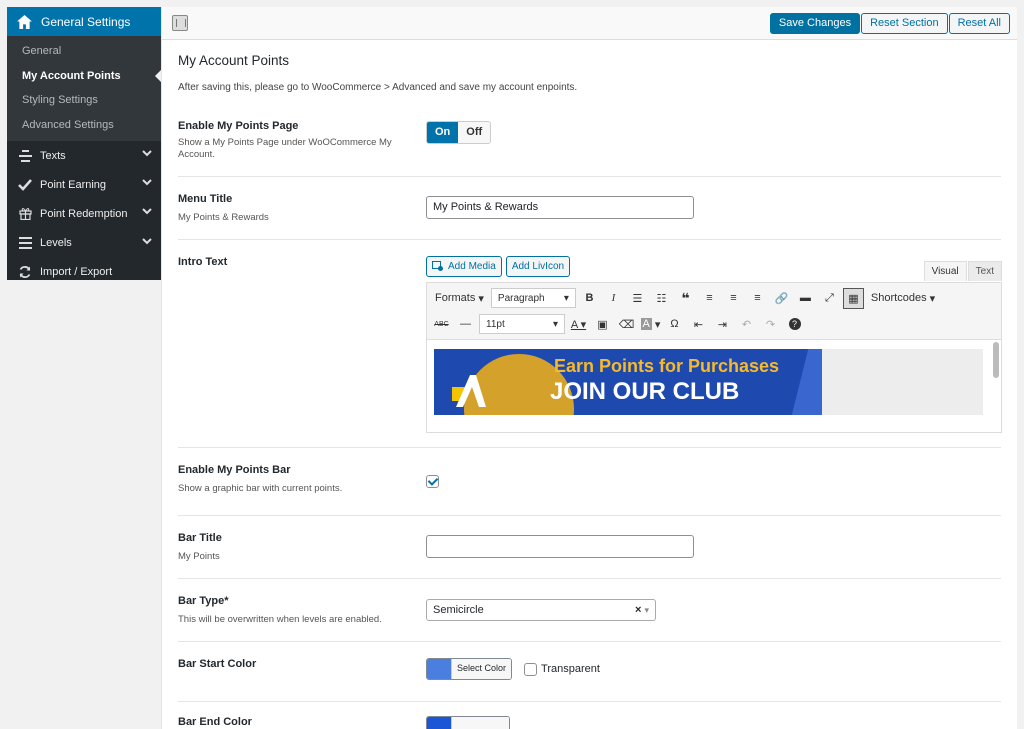 This screenshot has width=1024, height=729. What do you see at coordinates (200, 538) in the screenshot?
I see `field-label: Bar Title` at bounding box center [200, 538].